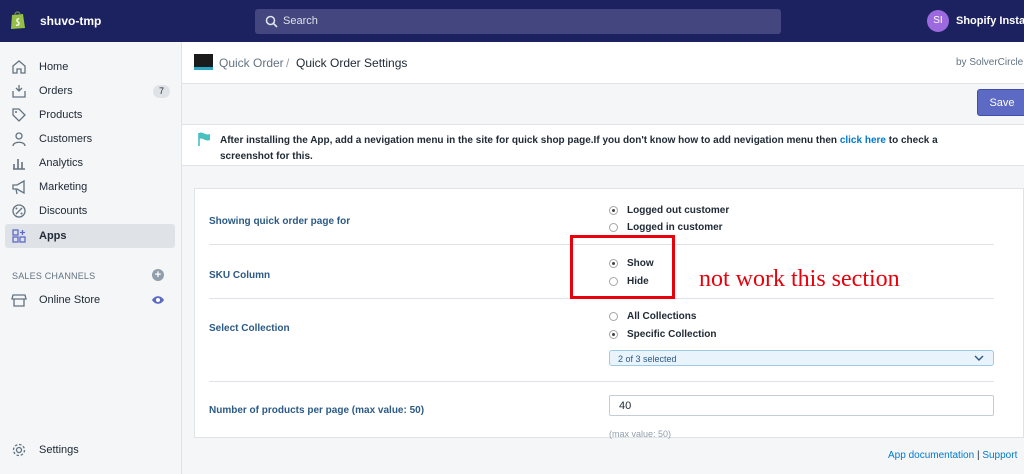  What do you see at coordinates (801, 358) in the screenshot?
I see `collection-multiselect: 2 of 3 selected` at bounding box center [801, 358].